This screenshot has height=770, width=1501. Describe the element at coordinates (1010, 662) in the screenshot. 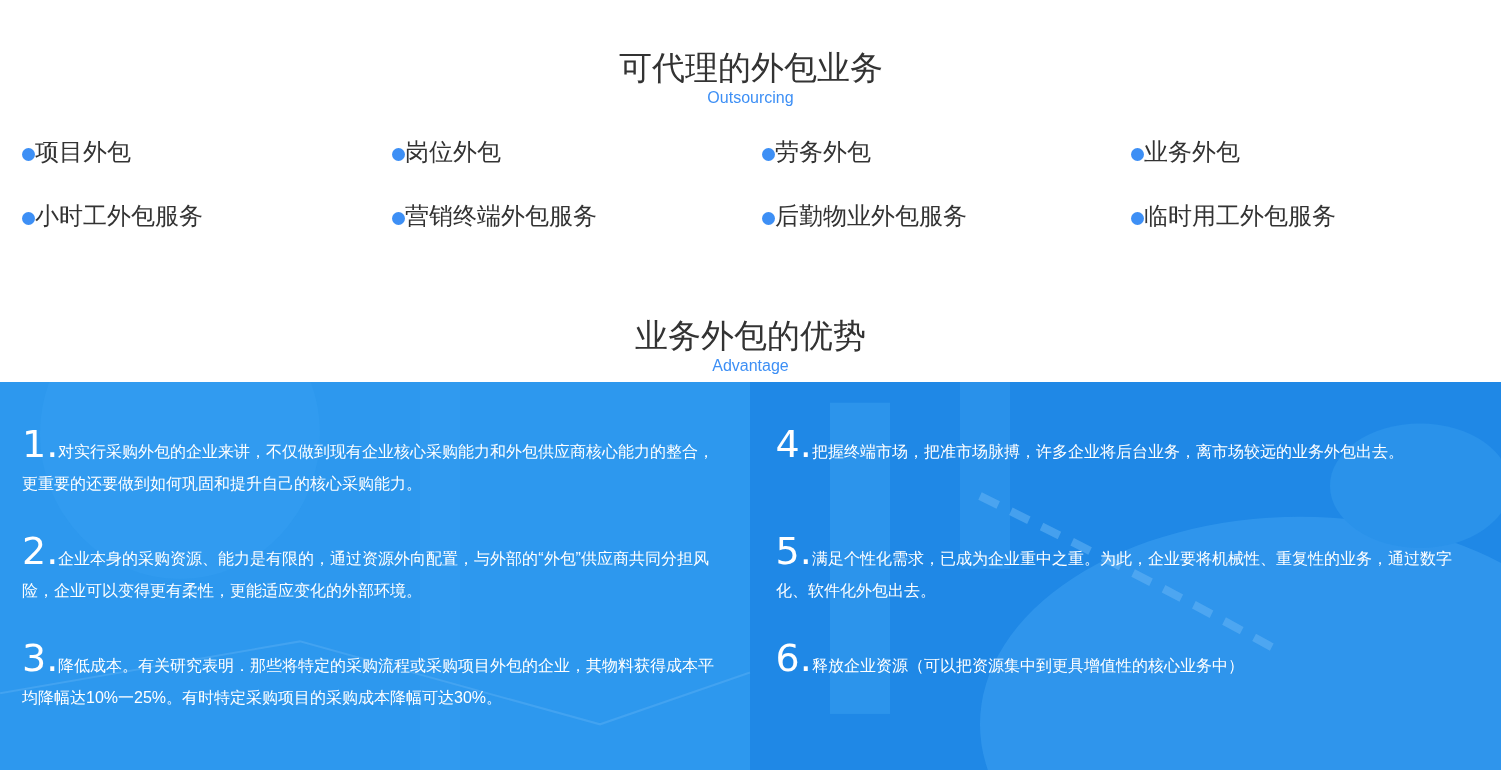

I see `advantage-text: 6.释放企业资源（可以把资源集中到更具增值性的核心业务中）` at that location.